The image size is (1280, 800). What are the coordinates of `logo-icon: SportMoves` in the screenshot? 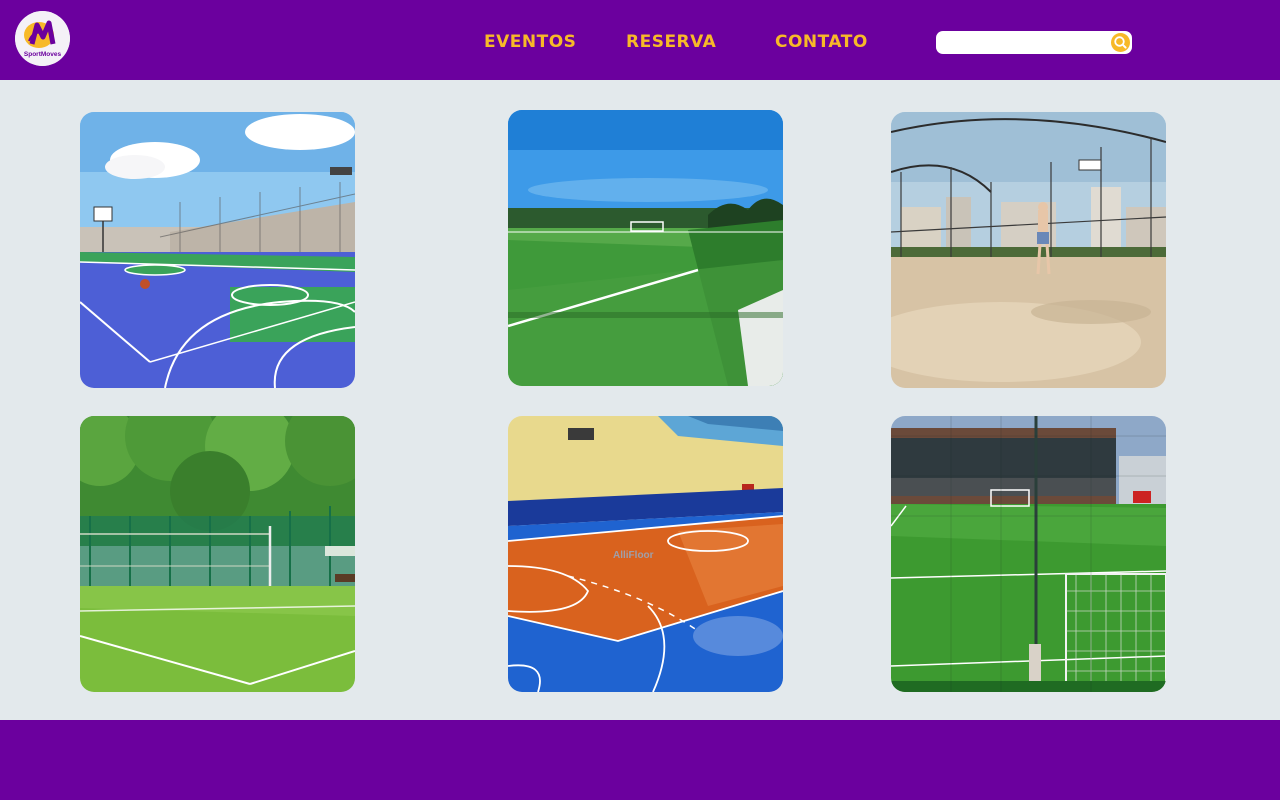 It's located at (42, 38).